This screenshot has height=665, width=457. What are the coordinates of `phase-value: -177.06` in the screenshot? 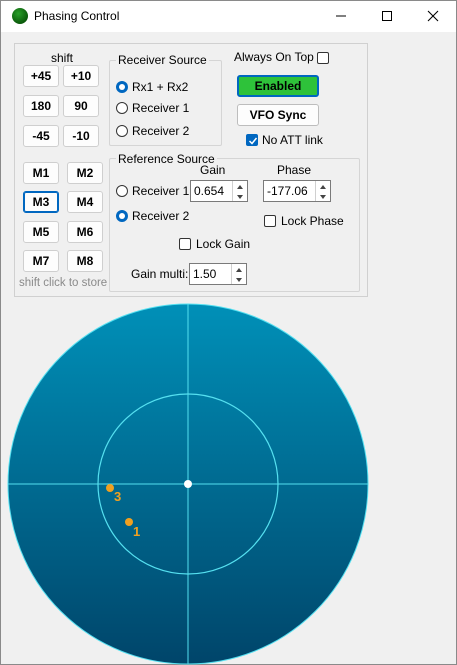 It's located at (287, 191).